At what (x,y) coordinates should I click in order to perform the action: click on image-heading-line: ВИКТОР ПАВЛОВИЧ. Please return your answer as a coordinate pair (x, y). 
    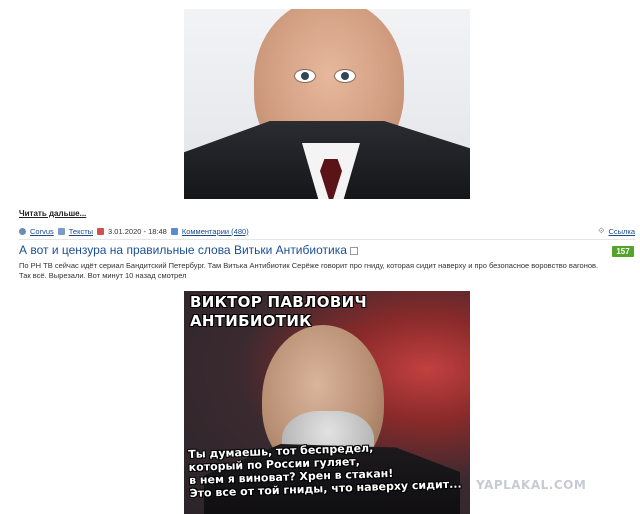
    Looking at the image, I should click on (278, 302).